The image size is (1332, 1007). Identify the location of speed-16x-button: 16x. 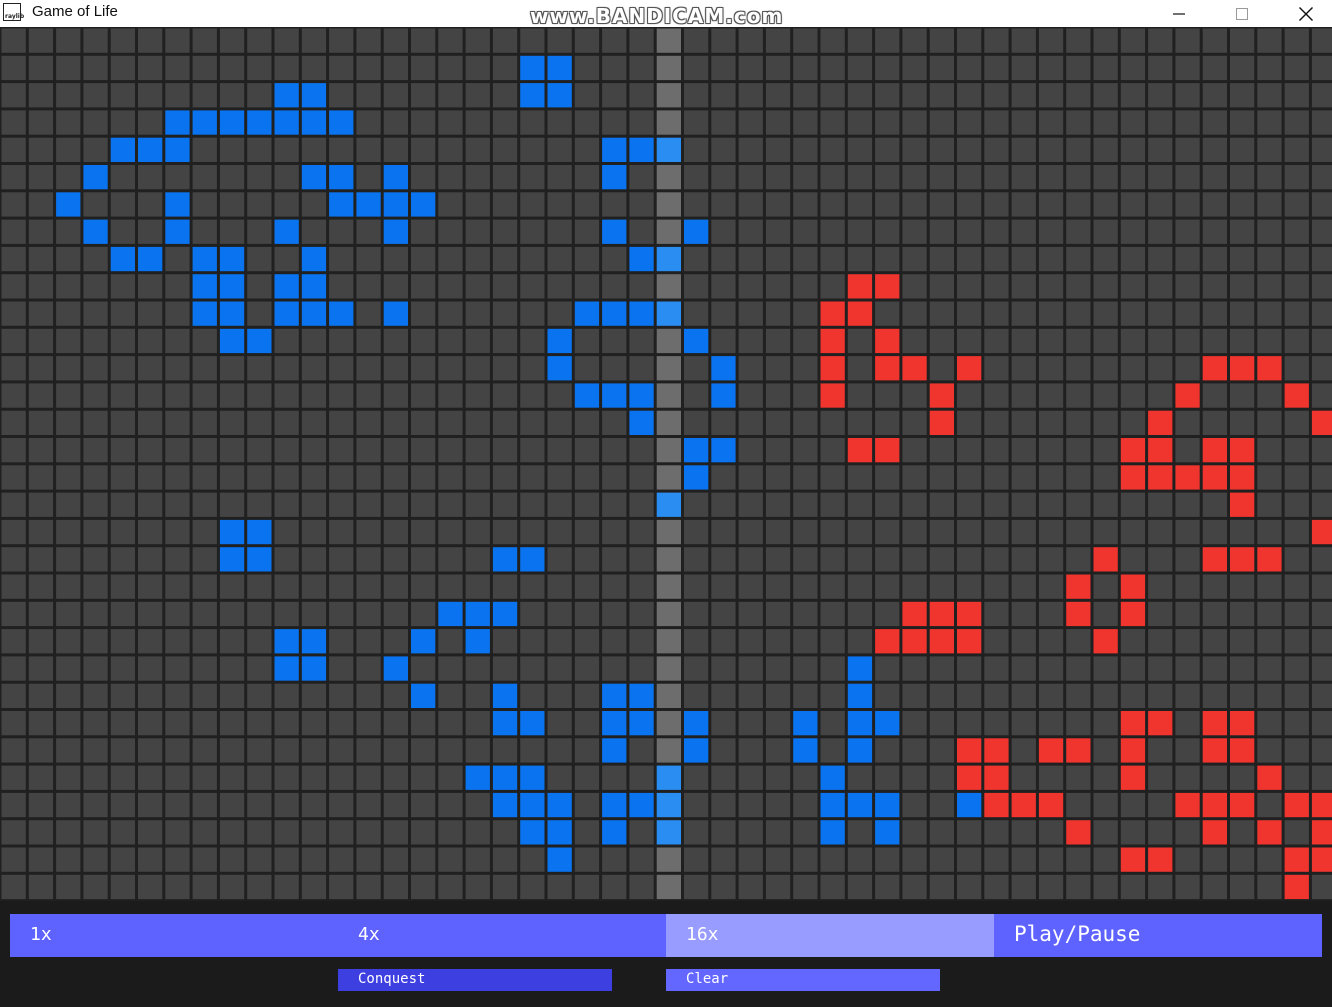
(830, 935).